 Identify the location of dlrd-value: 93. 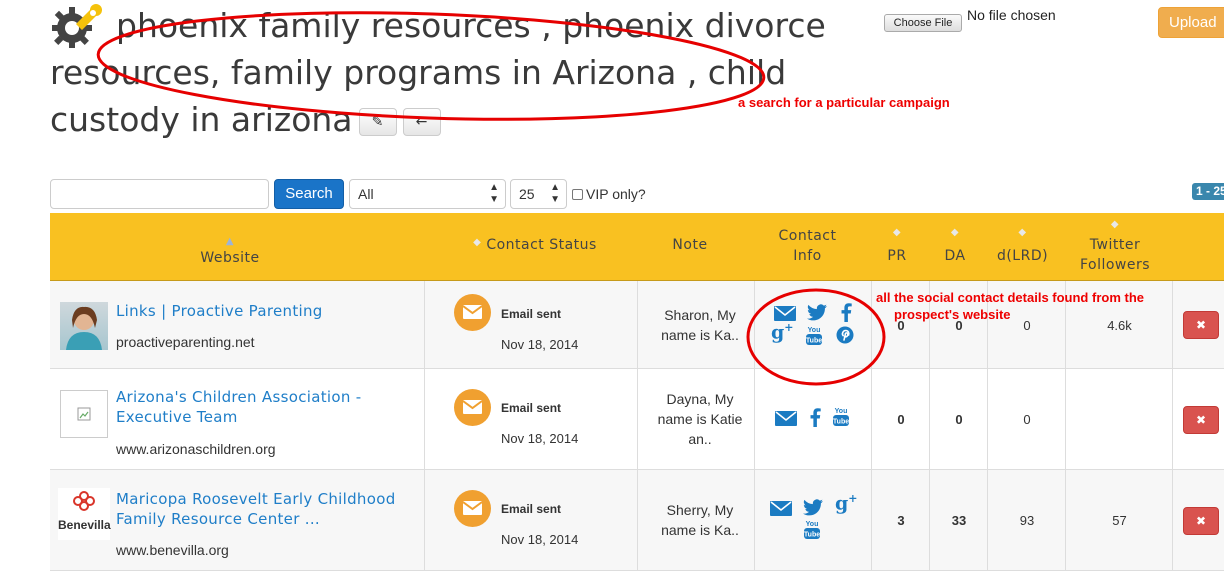
(1027, 520).